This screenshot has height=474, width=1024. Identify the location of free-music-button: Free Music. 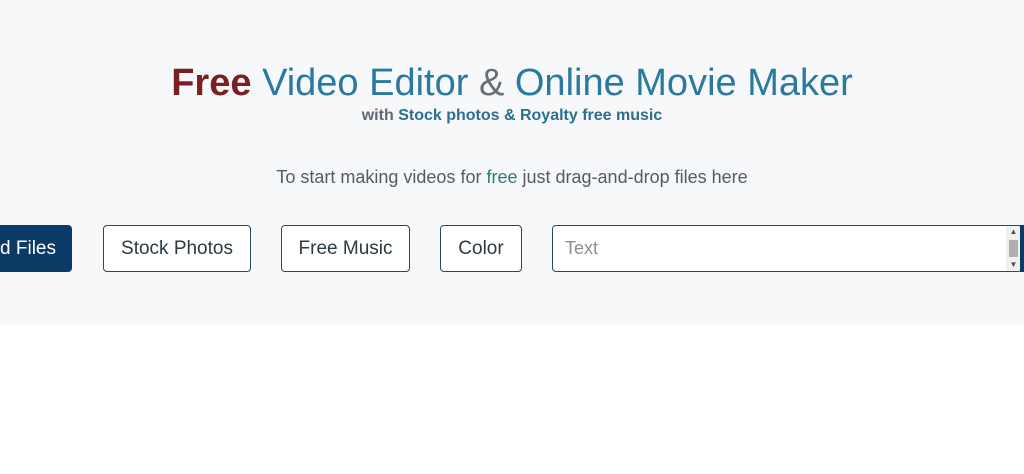
(345, 248).